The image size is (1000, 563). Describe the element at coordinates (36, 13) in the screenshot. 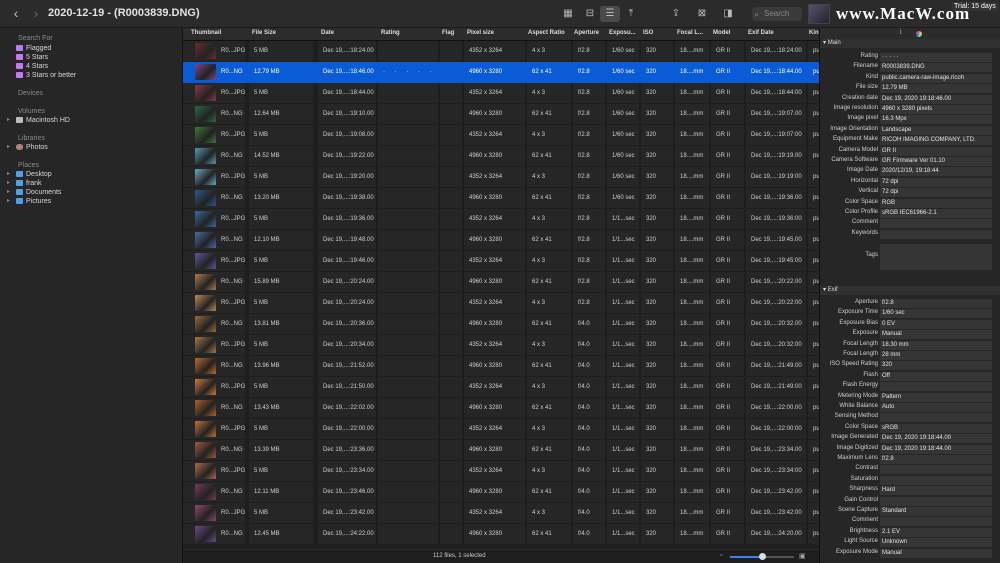

I see `forward-arrow-icon: ›` at that location.